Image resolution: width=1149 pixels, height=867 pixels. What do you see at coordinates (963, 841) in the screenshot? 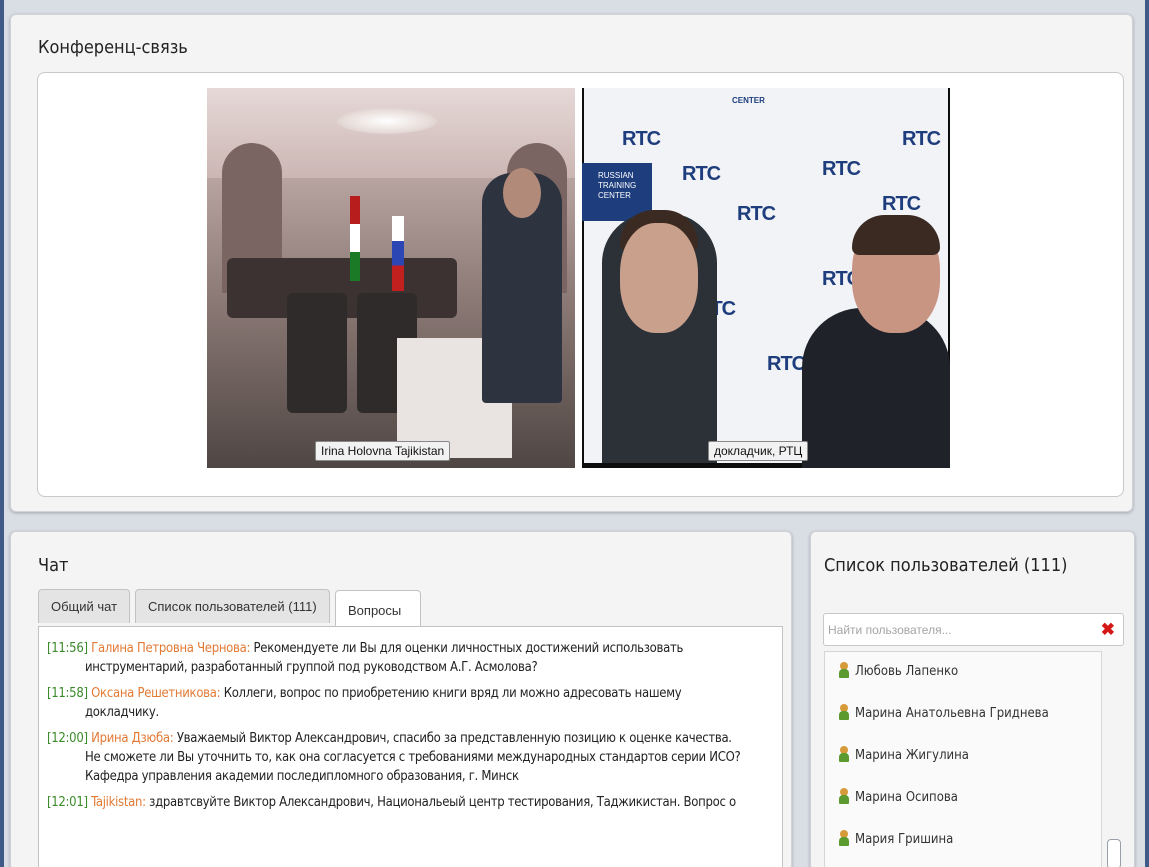
I see `user-item: Мария Гришина` at bounding box center [963, 841].